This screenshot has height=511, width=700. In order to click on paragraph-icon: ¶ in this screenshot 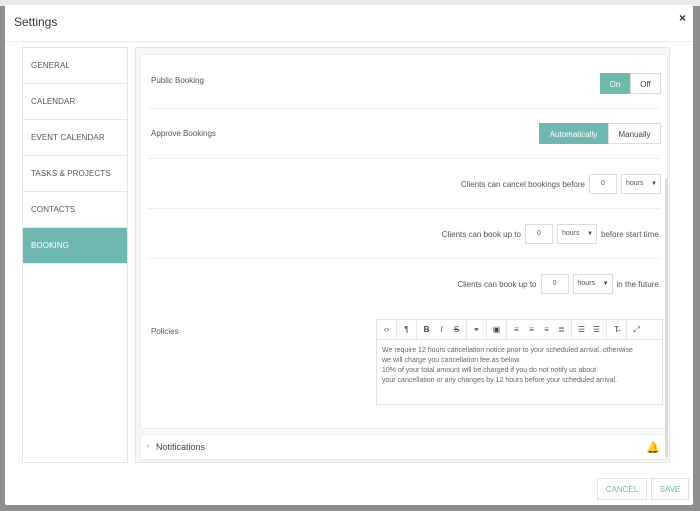, I will do `click(406, 329)`.